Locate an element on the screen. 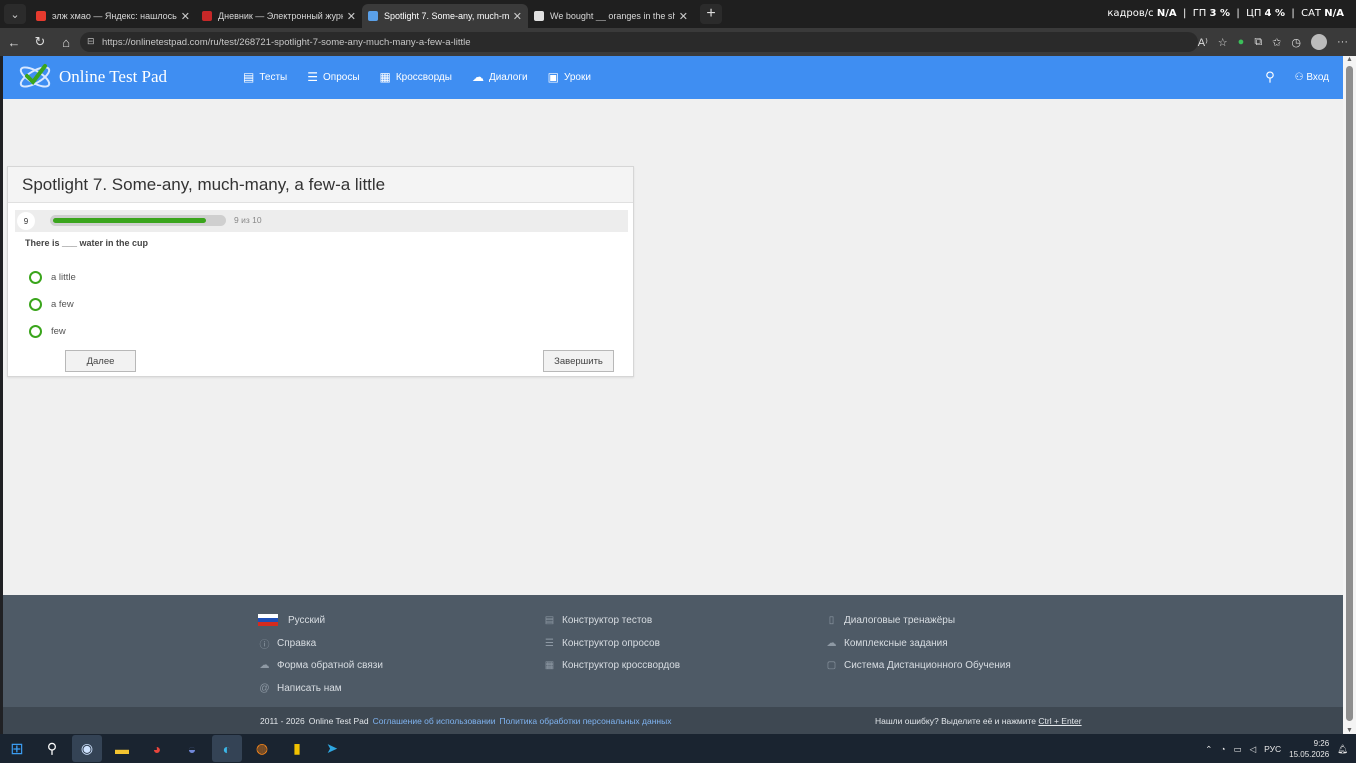  tray-chevron-up-icon: ⌃ is located at coordinates (1208, 749).